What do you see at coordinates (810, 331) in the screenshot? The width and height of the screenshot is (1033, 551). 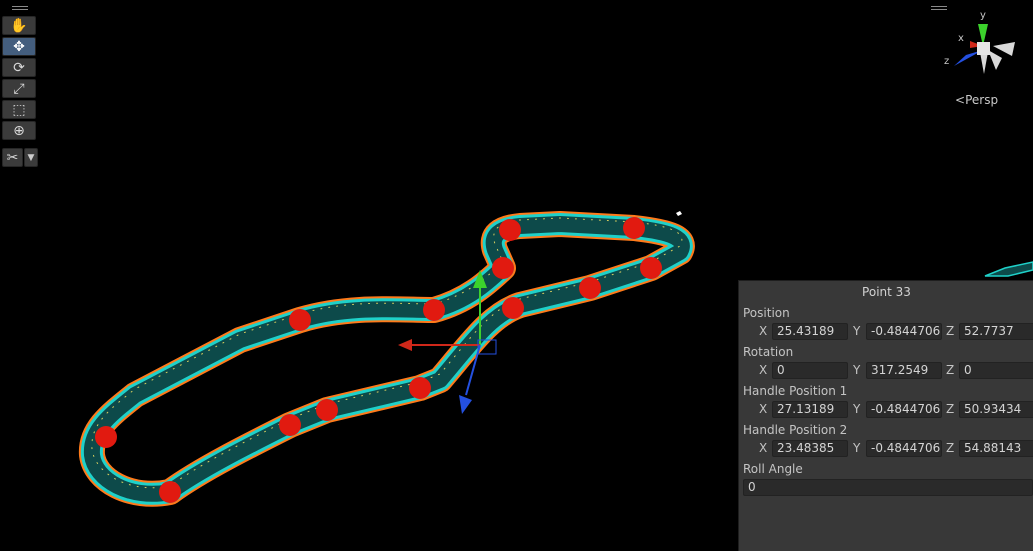 I see `position-x-field: 25.43189` at bounding box center [810, 331].